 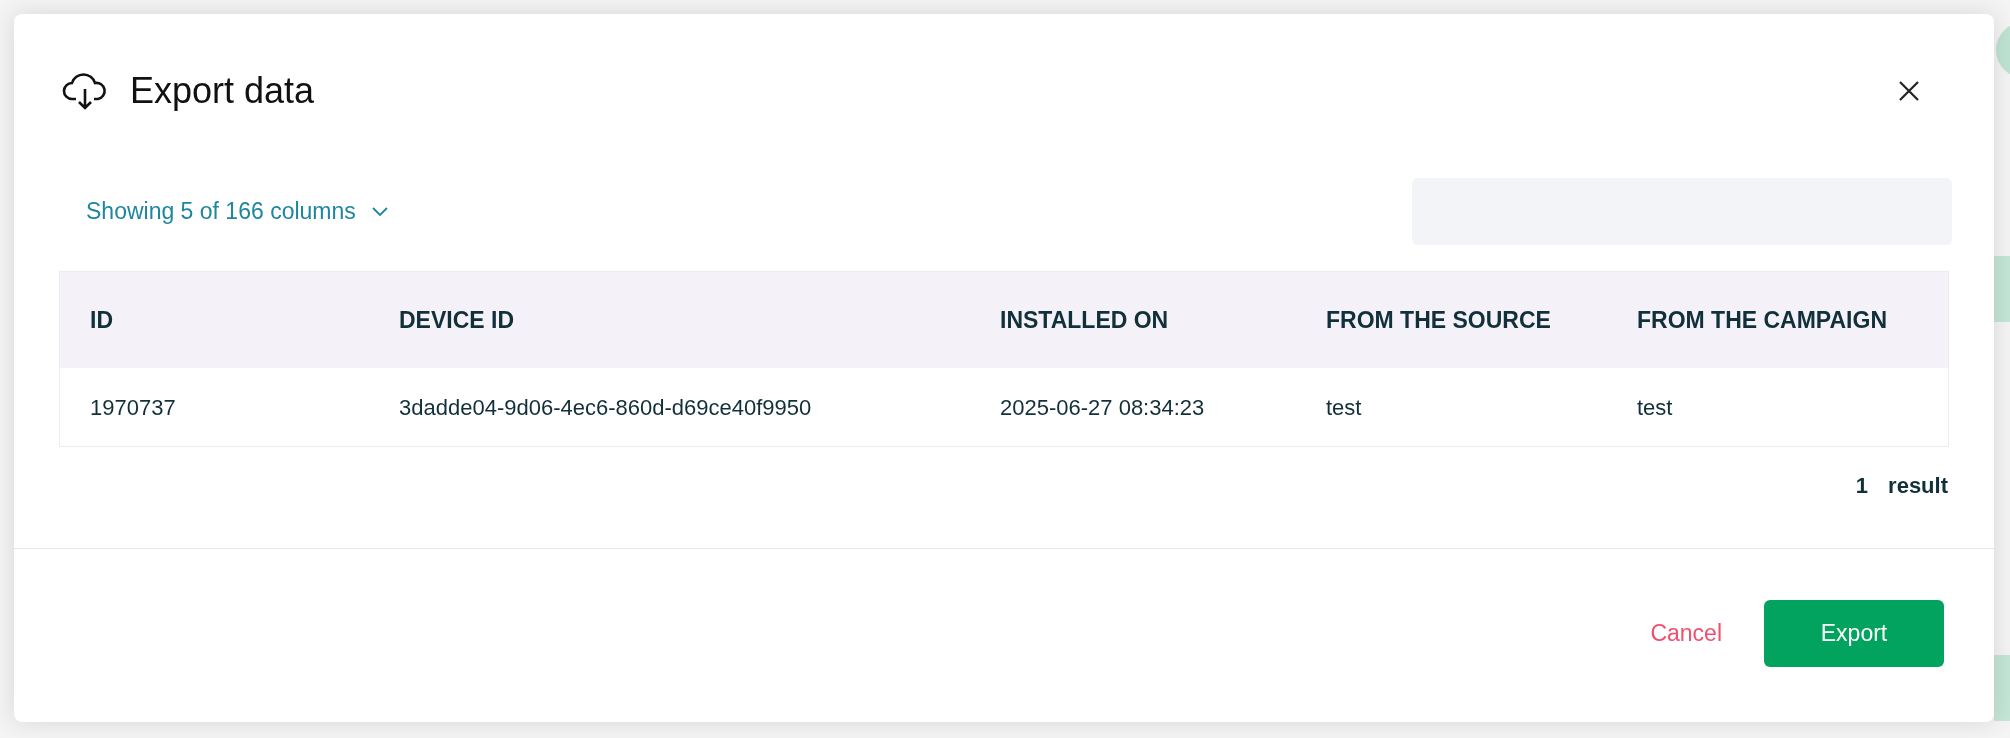 I want to click on table-cell: 3dadde04-9d06-4ec6-860d-d69ce40f9950, so click(x=605, y=407).